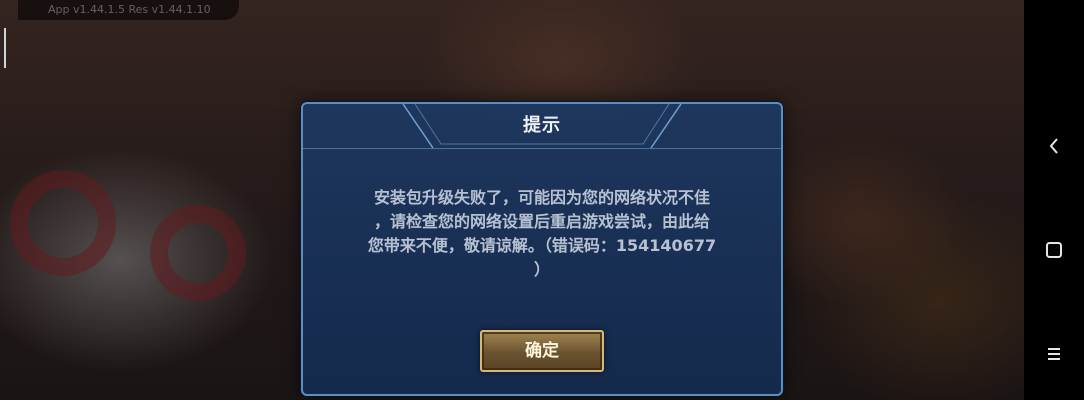 The width and height of the screenshot is (1084, 400). Describe the element at coordinates (541, 197) in the screenshot. I see `message-line: 安装包升级失败了，可能因为您的网络状况不佳` at that location.